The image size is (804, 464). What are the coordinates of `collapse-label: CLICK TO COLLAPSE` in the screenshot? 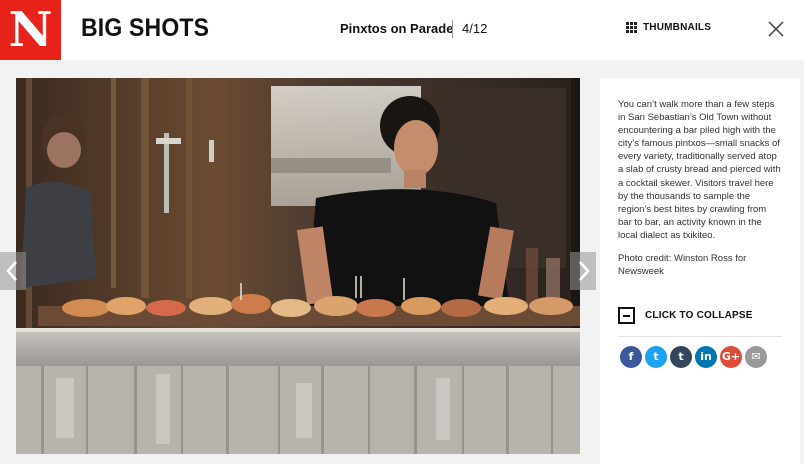 It's located at (699, 315).